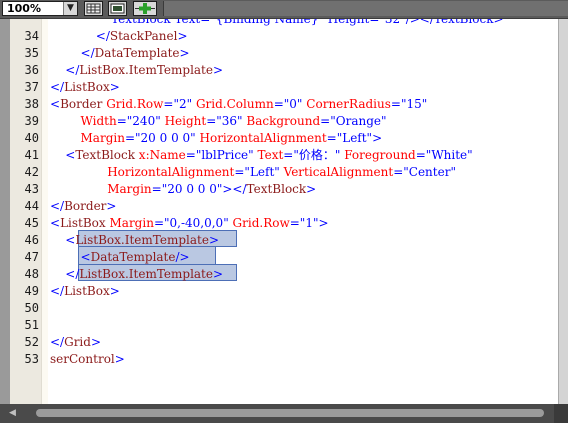  I want to click on code-token: "价格：", so click(317, 155).